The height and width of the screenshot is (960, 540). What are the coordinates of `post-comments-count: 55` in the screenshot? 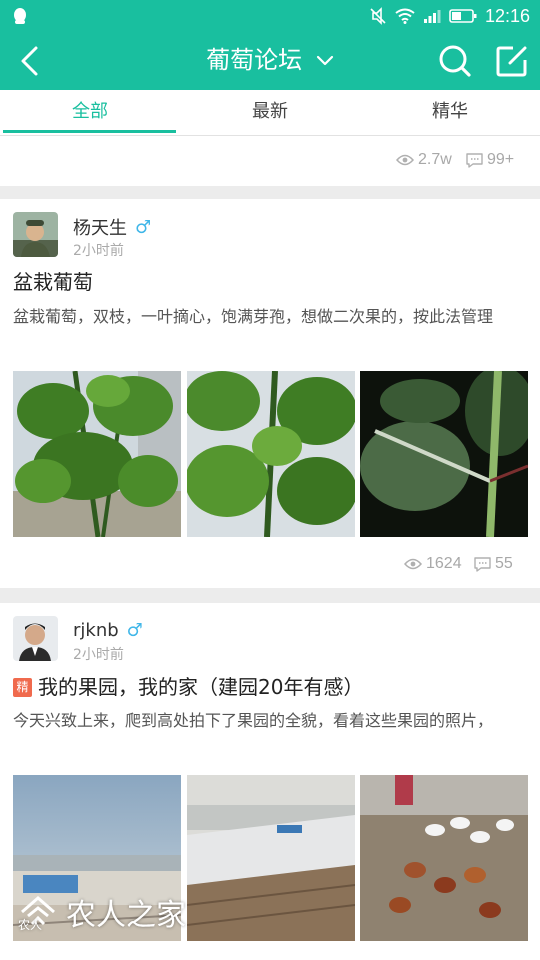 It's located at (504, 563).